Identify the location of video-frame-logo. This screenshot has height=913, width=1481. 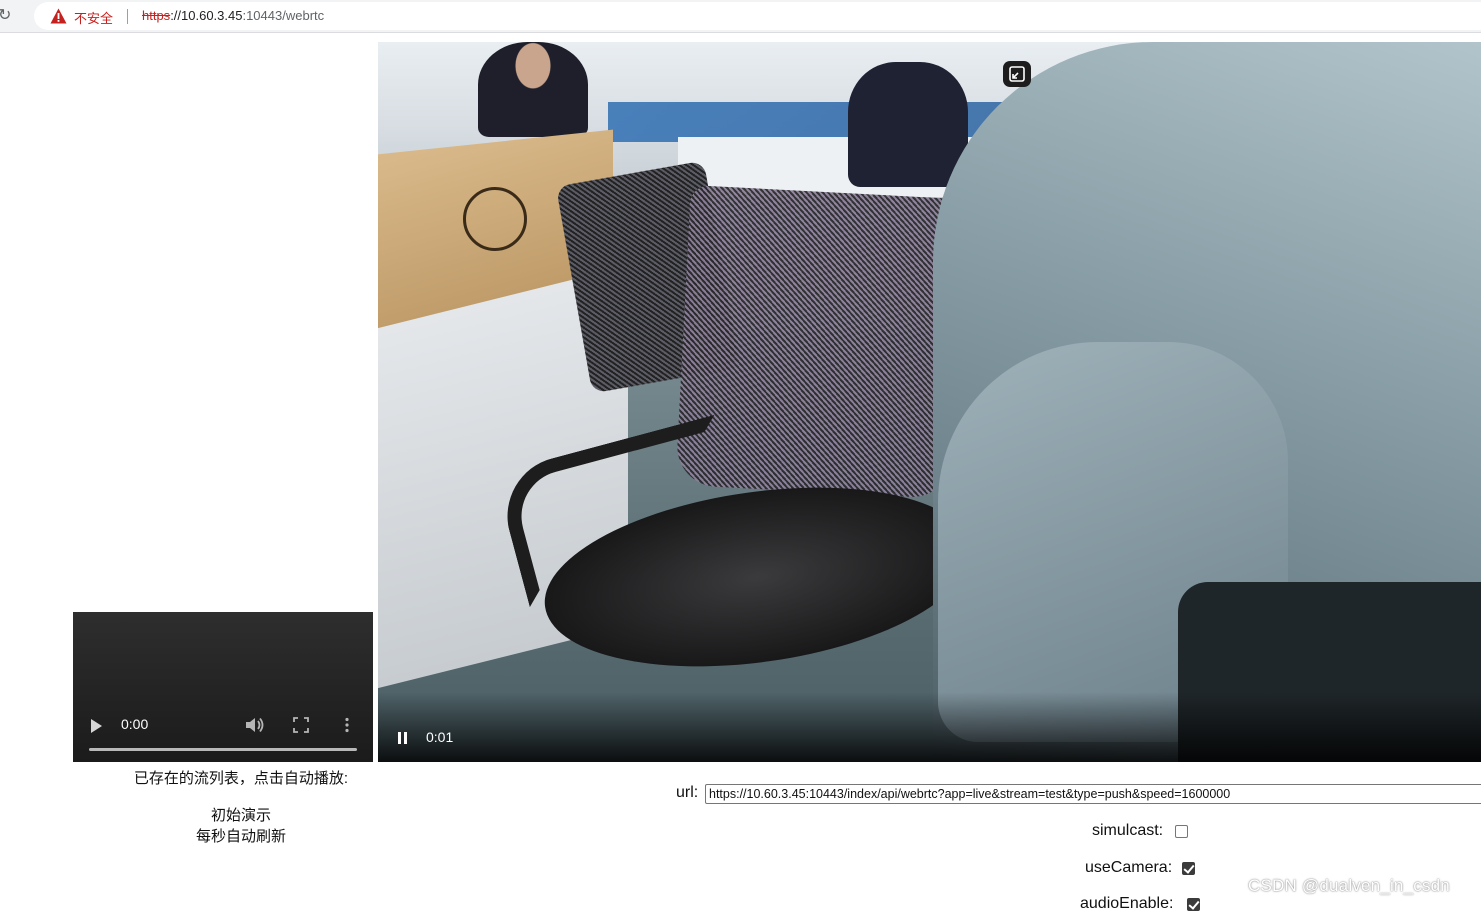
(495, 219).